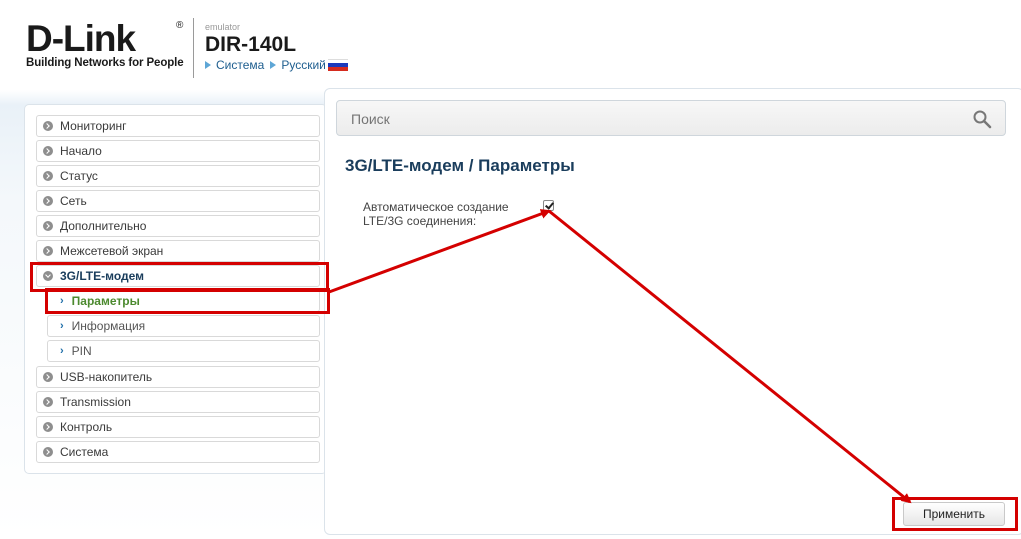  What do you see at coordinates (79, 176) in the screenshot?
I see `menu-item-label: Статус` at bounding box center [79, 176].